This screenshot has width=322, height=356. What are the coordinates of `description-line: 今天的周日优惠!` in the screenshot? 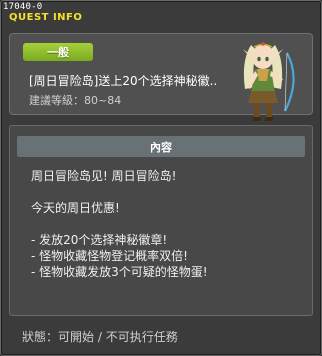 It's located at (75, 208).